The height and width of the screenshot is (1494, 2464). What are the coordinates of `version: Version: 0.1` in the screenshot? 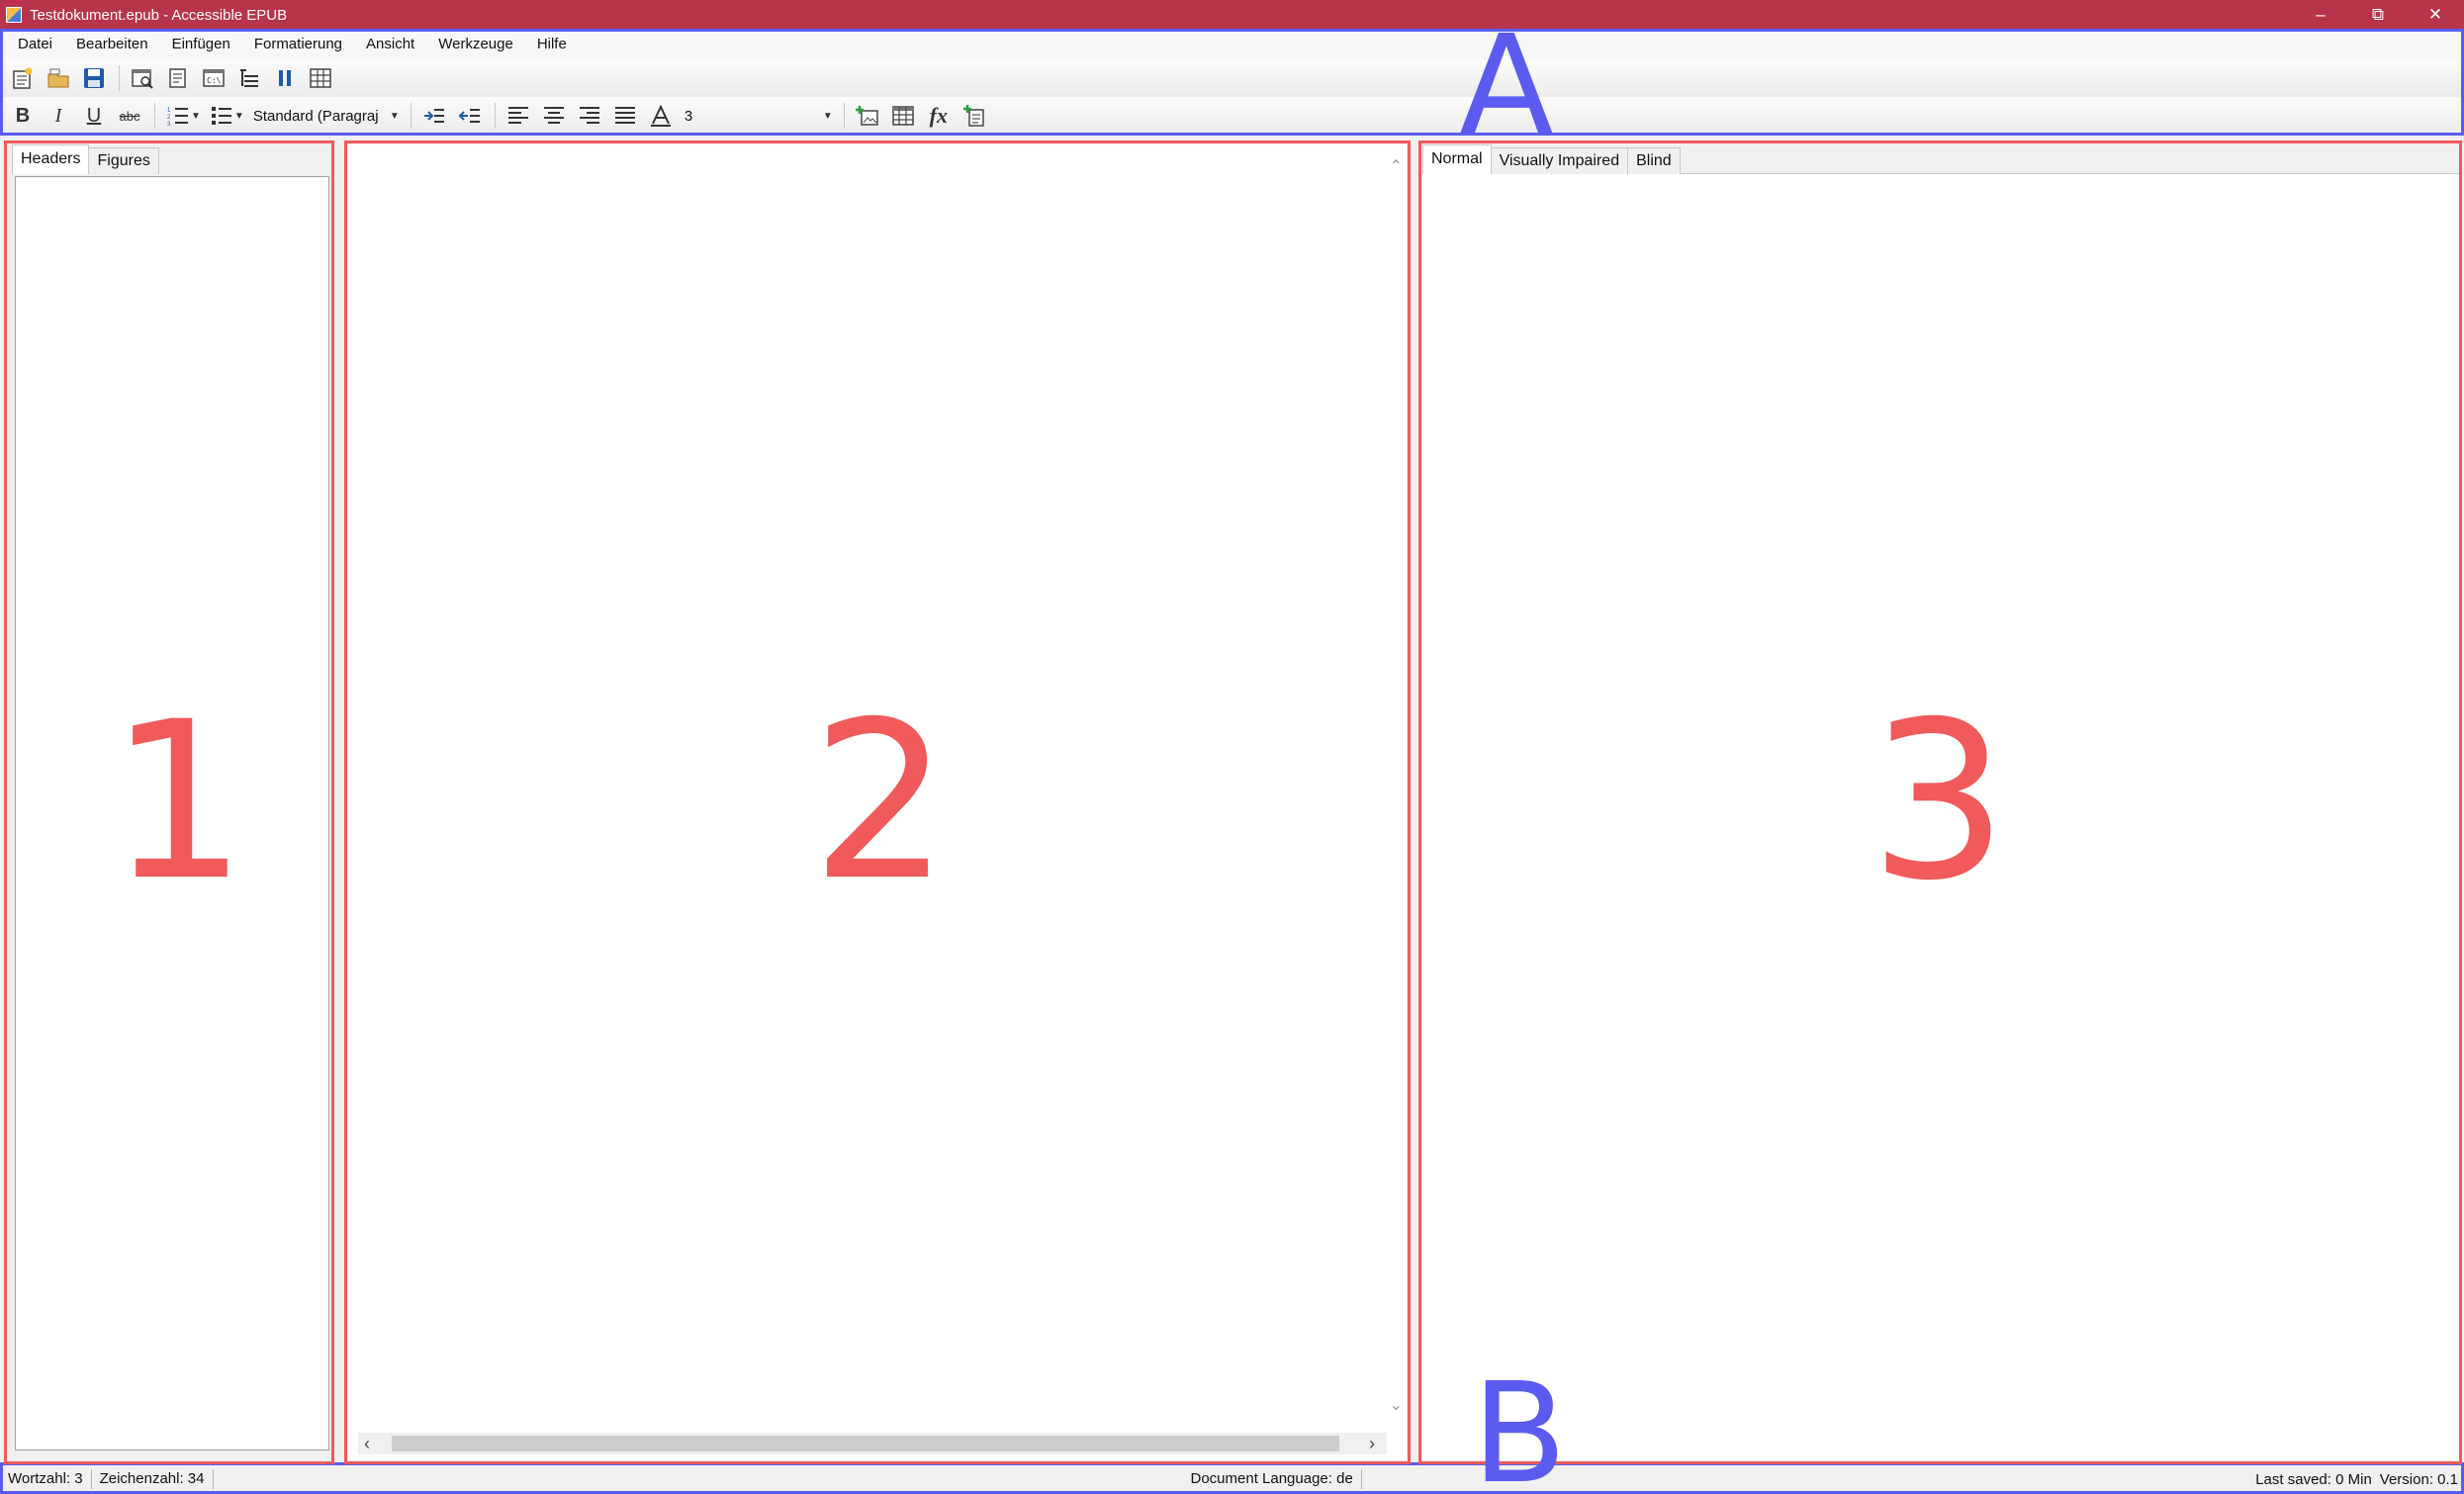 It's located at (2418, 1479).